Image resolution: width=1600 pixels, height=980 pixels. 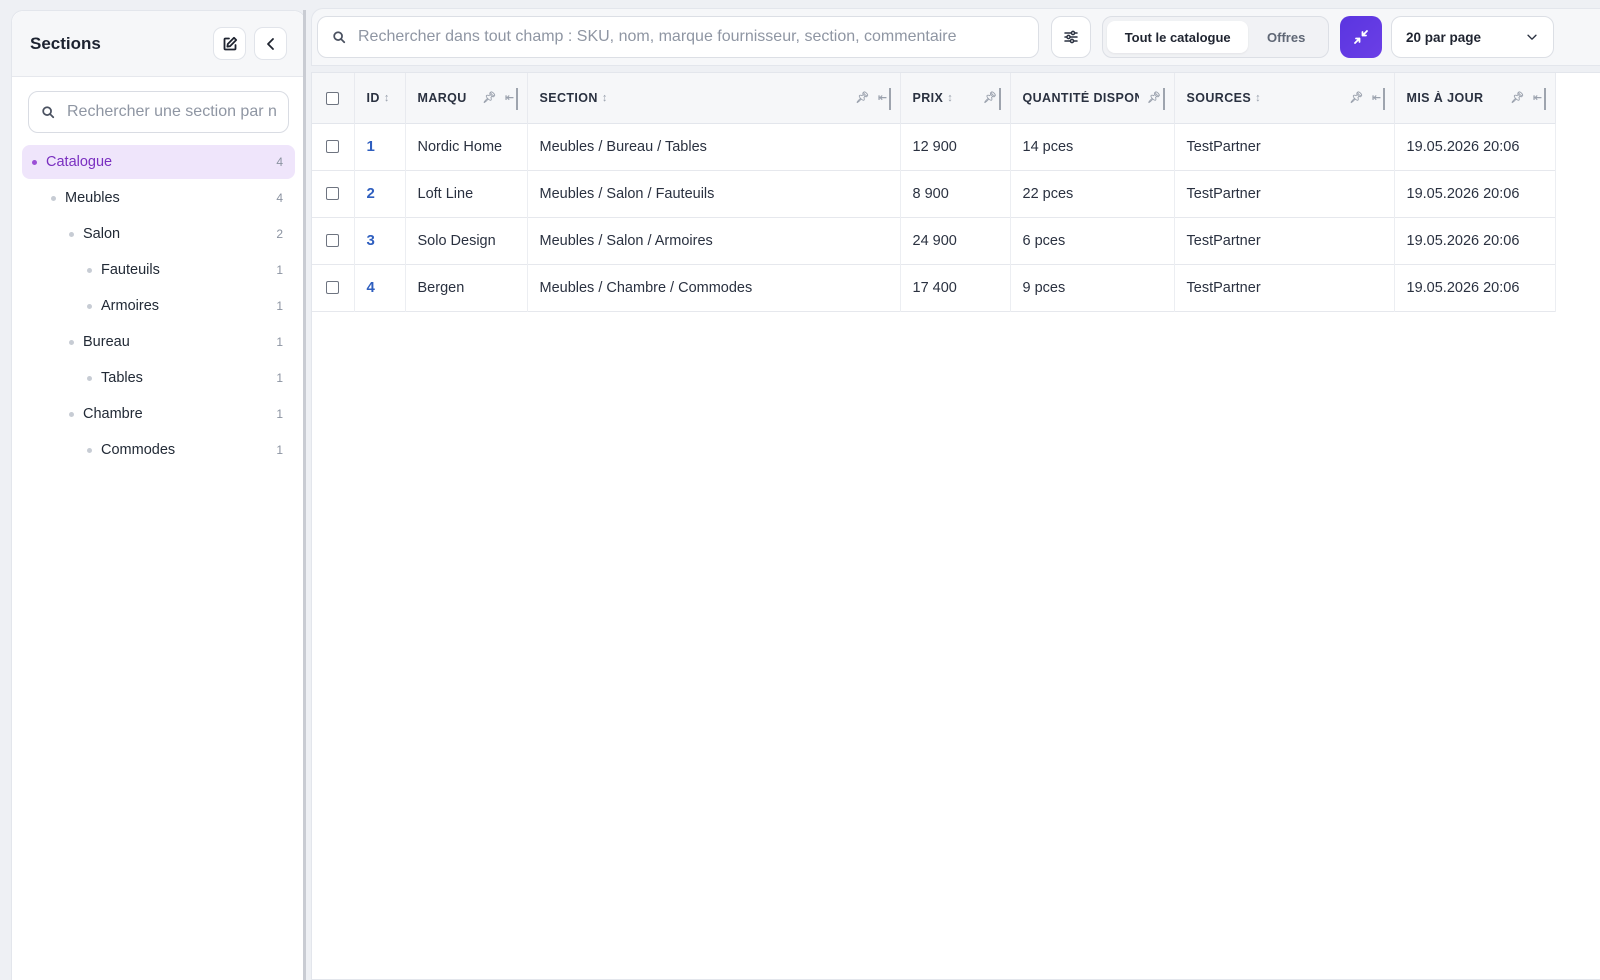 I want to click on column-header-quantity: QUANTITÉ DISPONIBLE 📌︎, so click(x=1092, y=98).